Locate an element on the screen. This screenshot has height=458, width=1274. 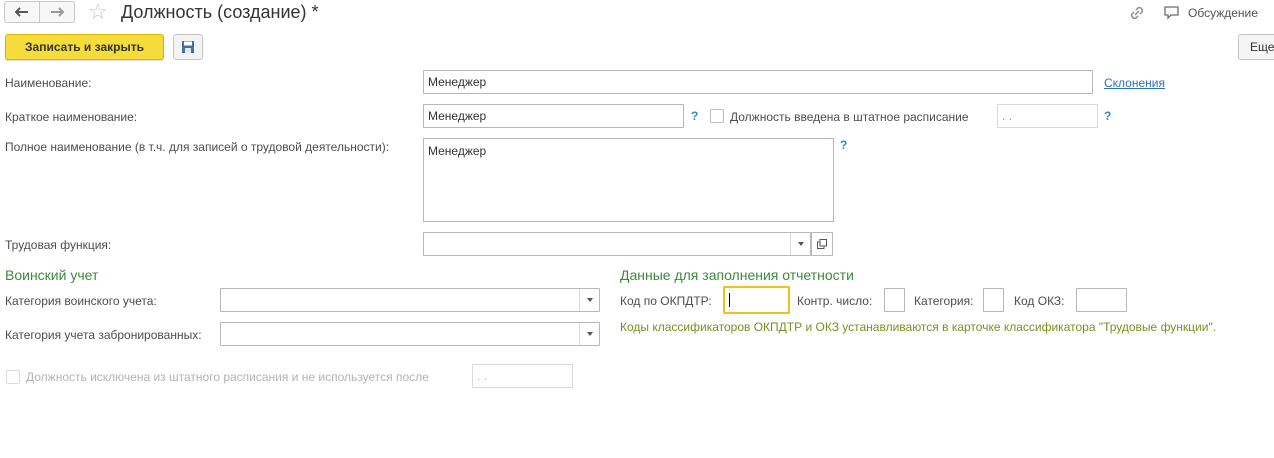
open-form-button is located at coordinates (822, 244).